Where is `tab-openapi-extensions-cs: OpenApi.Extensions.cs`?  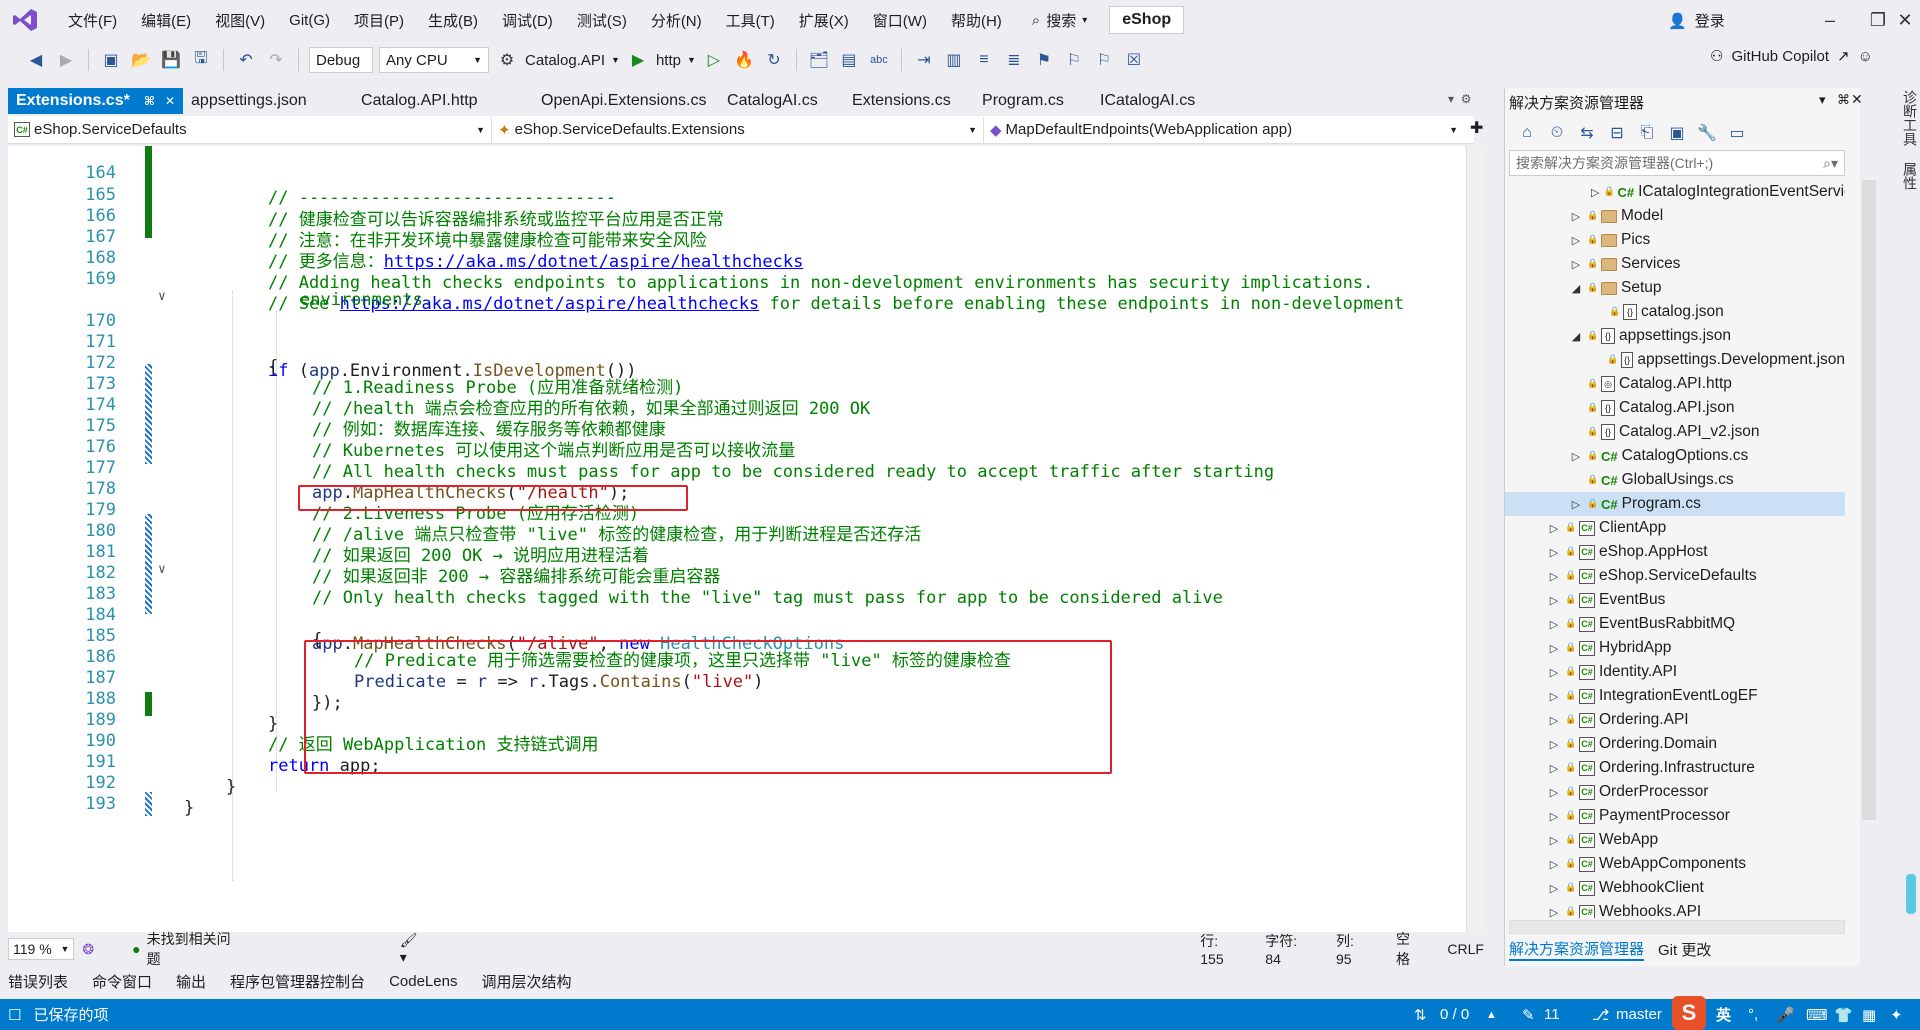 tab-openapi-extensions-cs: OpenApi.Extensions.cs is located at coordinates (626, 101).